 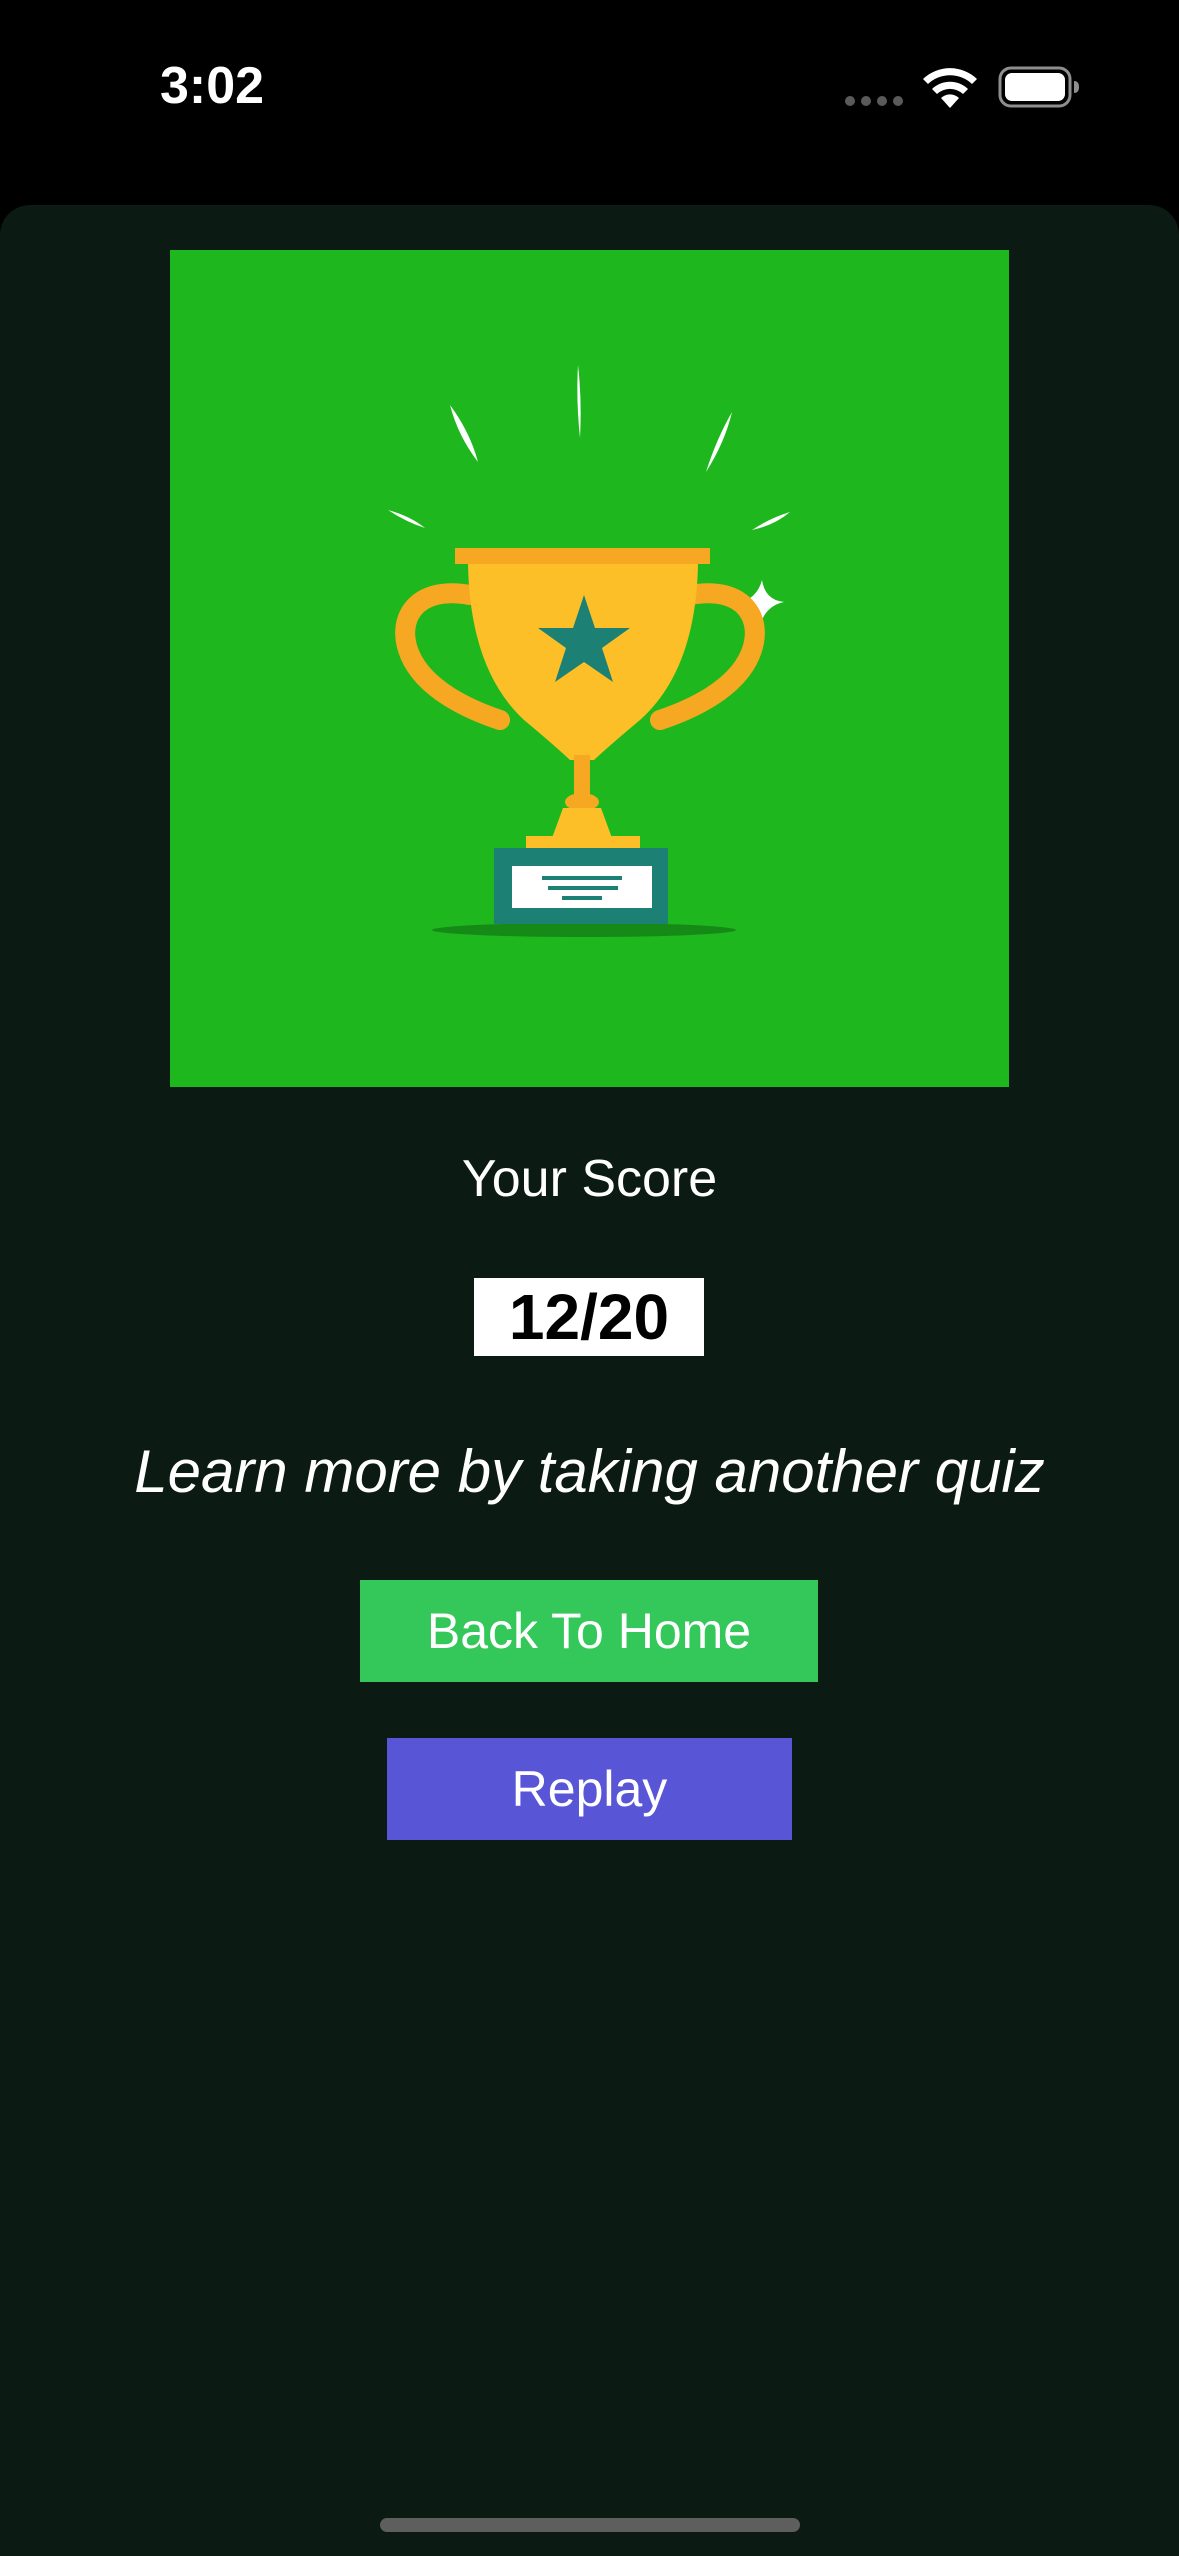 What do you see at coordinates (590, 2525) in the screenshot?
I see `home-indicator` at bounding box center [590, 2525].